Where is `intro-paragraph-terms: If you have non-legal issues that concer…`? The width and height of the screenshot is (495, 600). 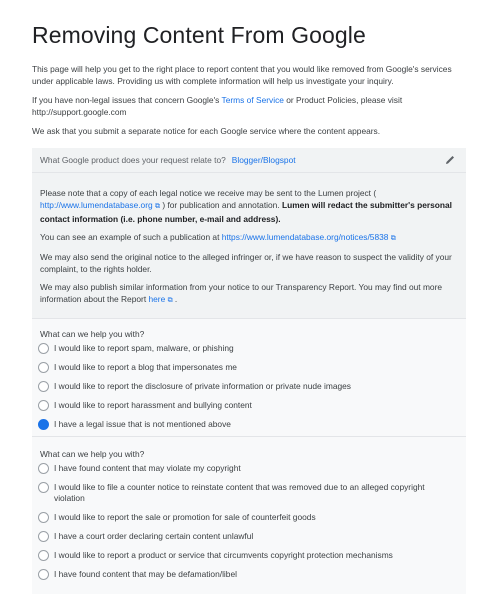
intro-paragraph-terms: If you have non-legal issues that concer… is located at coordinates (217, 106).